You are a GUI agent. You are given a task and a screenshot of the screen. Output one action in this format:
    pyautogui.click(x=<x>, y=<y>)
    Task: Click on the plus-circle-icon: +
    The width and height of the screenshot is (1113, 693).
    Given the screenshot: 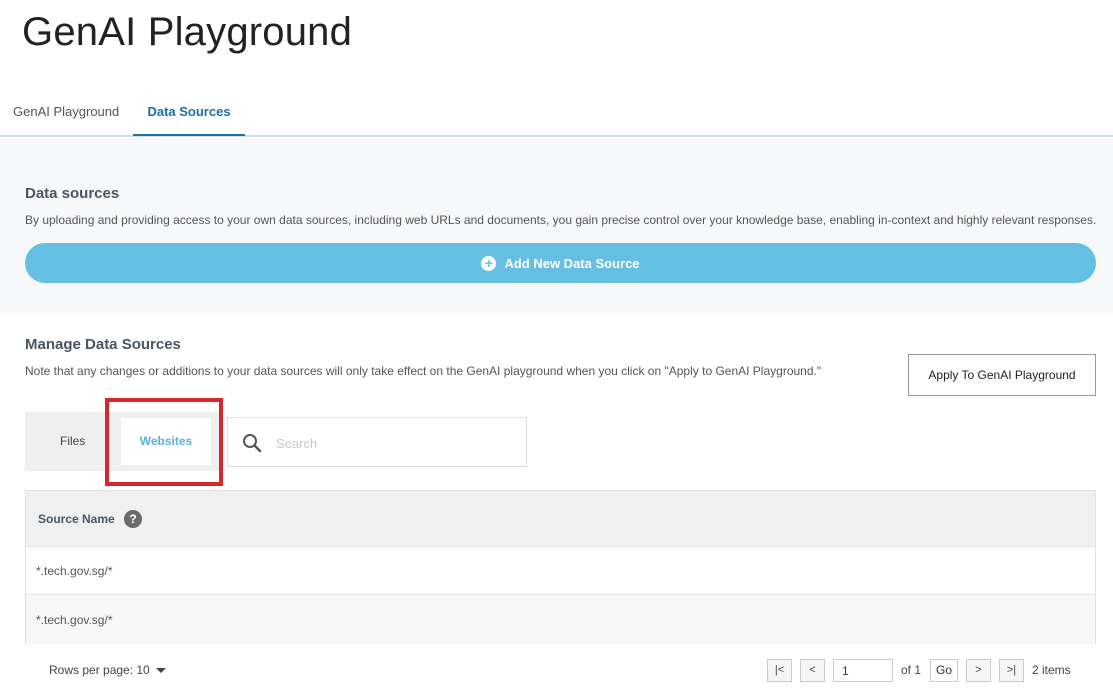 What is the action you would take?
    pyautogui.click(x=489, y=263)
    